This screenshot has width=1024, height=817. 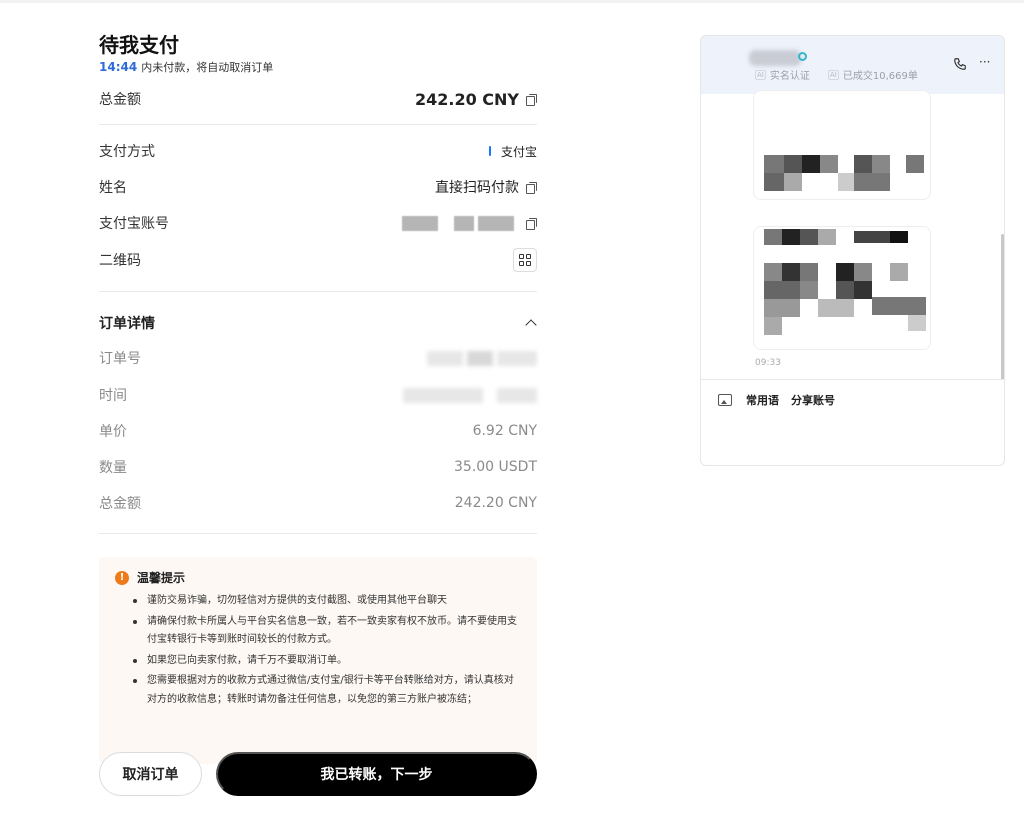 What do you see at coordinates (852, 65) in the screenshot?
I see `chat-header: AI 实名认证 AI 已成交10,669单 ···` at bounding box center [852, 65].